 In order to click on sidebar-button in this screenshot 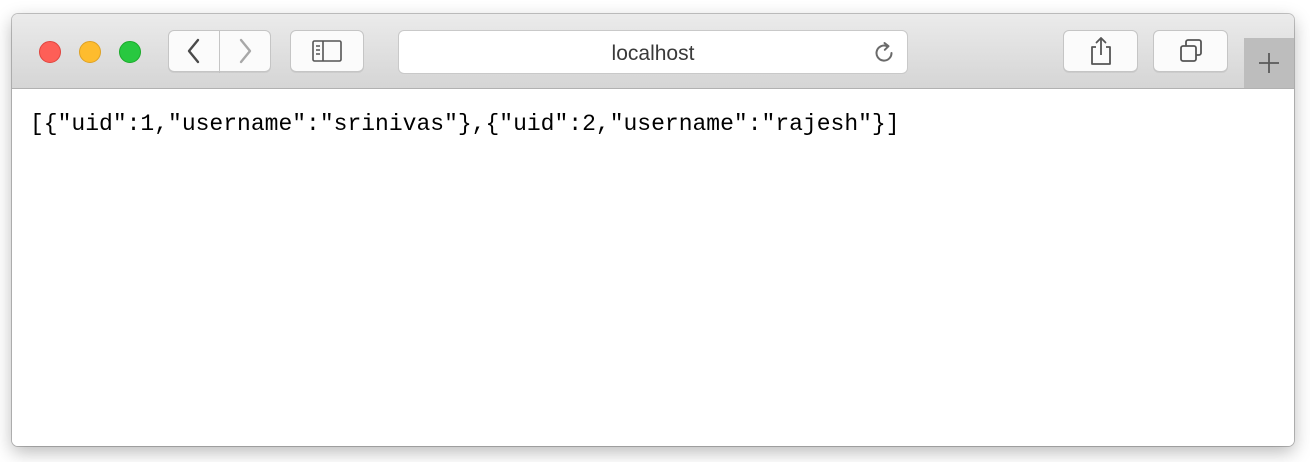, I will do `click(327, 51)`.